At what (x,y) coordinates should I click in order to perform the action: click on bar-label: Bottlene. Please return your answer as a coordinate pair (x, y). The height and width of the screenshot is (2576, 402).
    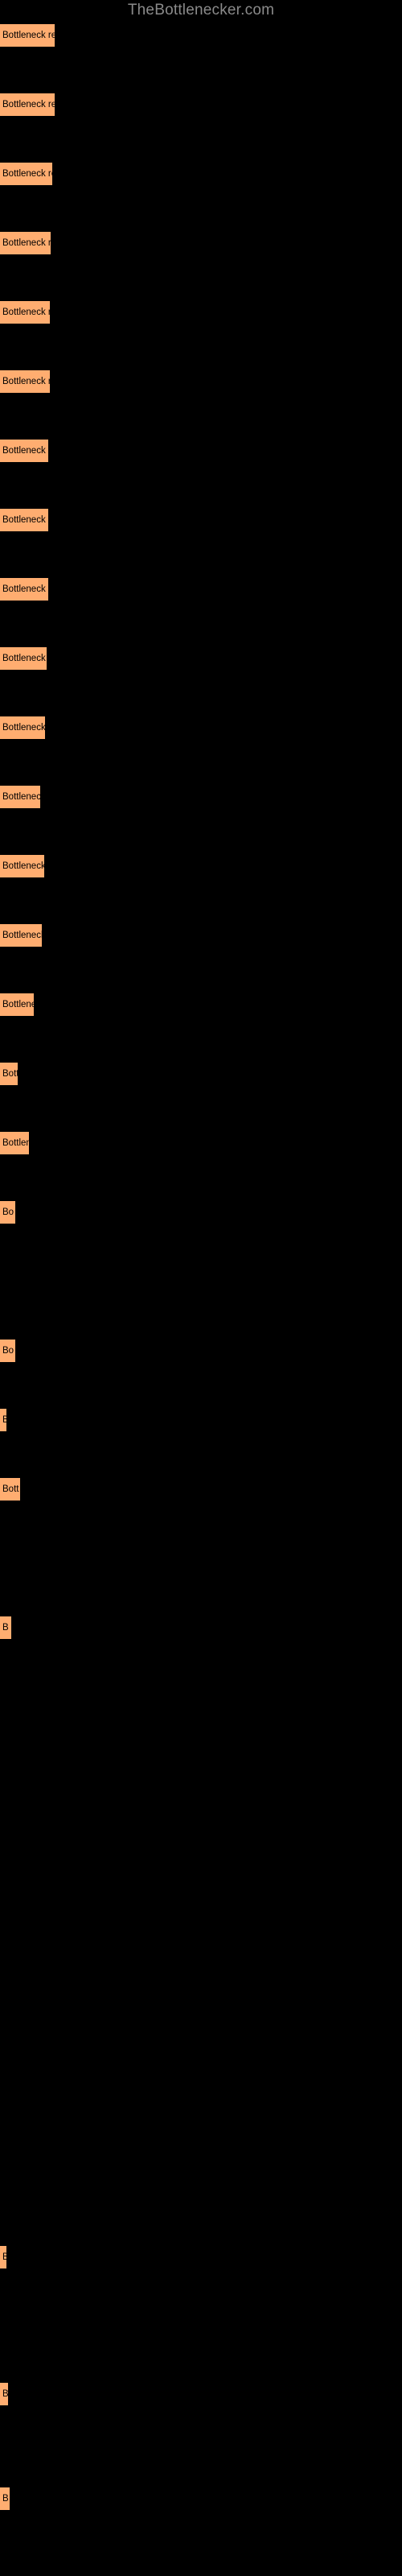
    Looking at the image, I should click on (15, 1143).